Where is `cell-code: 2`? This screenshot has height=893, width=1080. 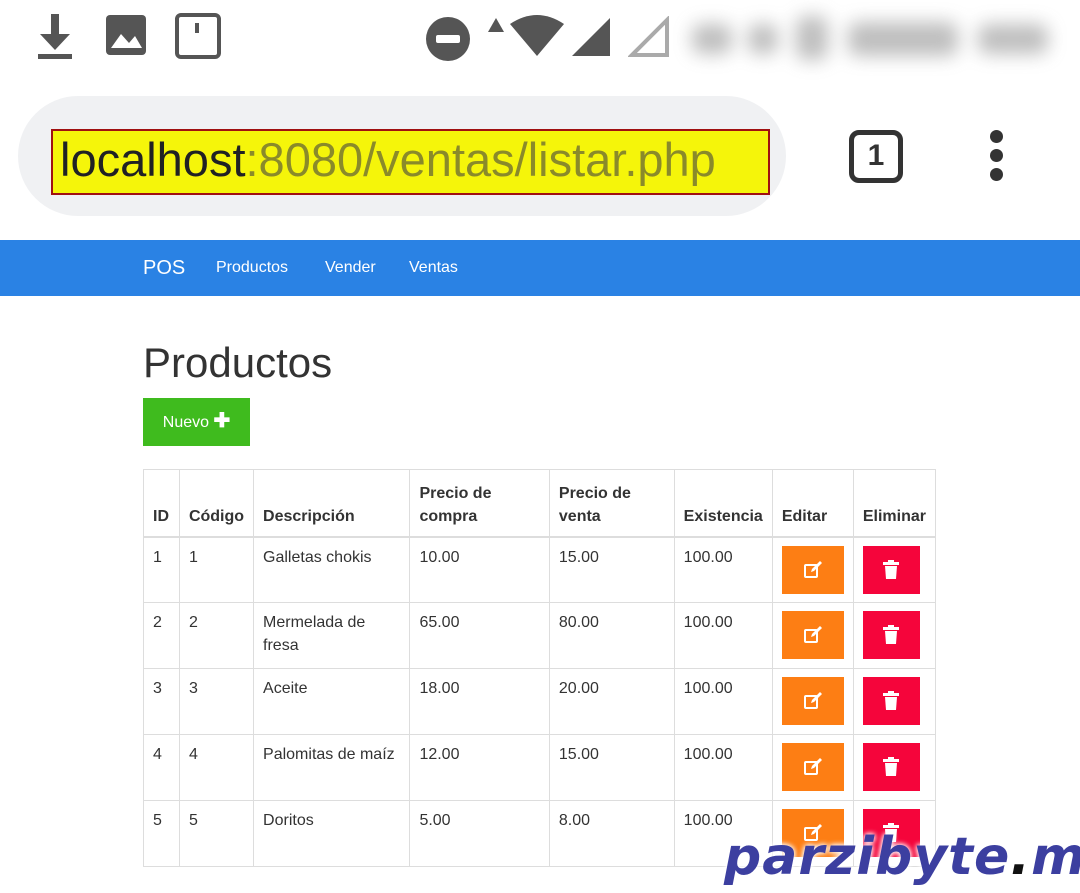
cell-code: 2 is located at coordinates (216, 635).